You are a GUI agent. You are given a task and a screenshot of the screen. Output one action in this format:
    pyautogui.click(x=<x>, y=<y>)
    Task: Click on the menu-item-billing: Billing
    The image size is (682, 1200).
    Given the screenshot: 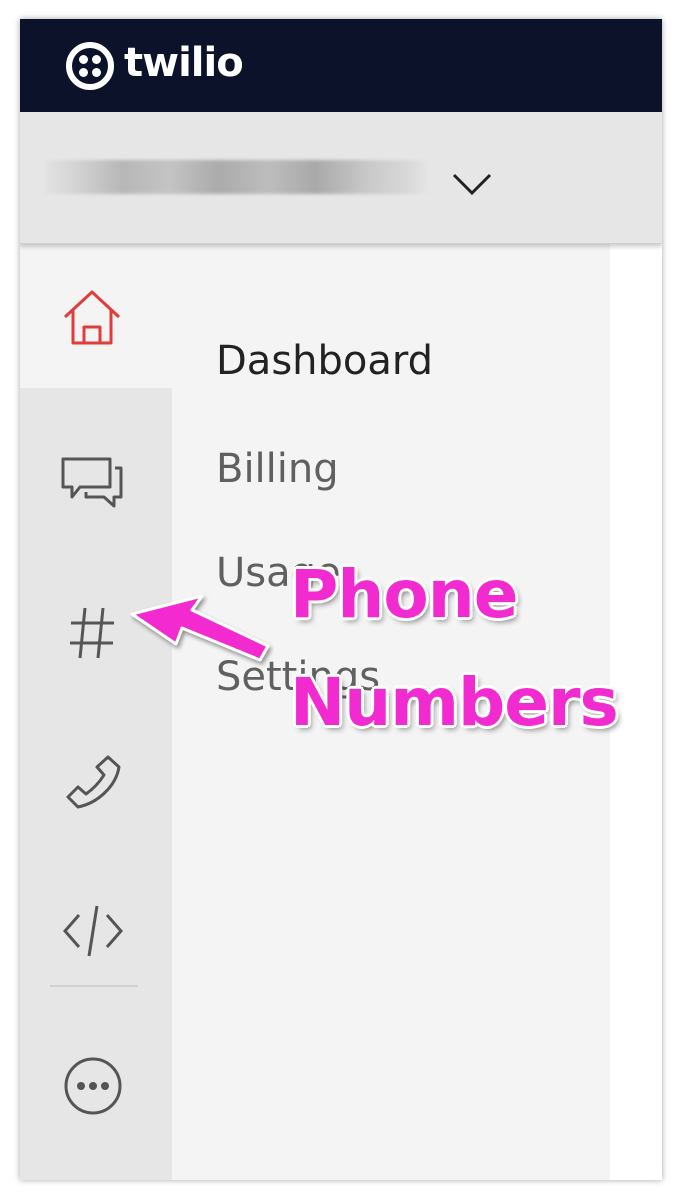 What is the action you would take?
    pyautogui.click(x=277, y=469)
    